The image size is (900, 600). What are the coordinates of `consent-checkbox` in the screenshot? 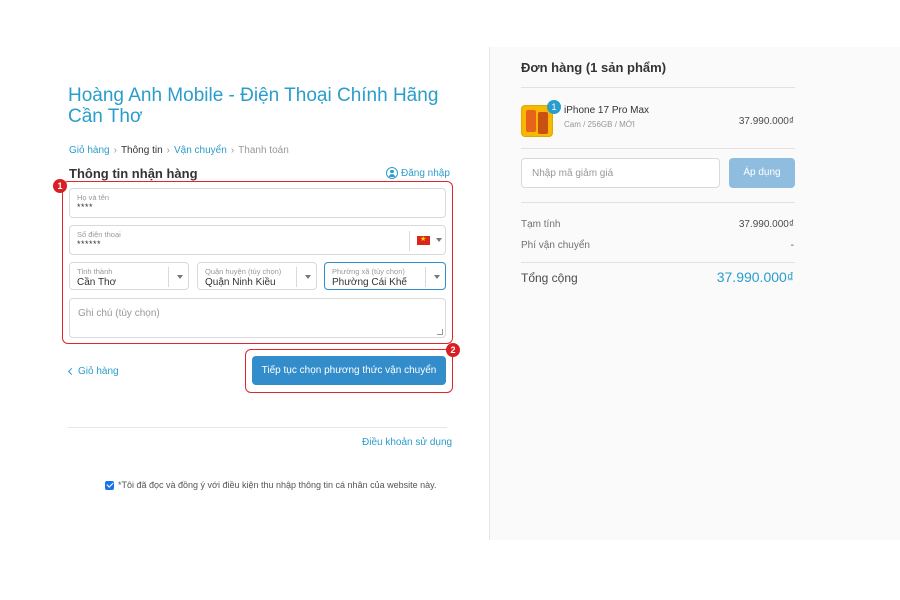 It's located at (109, 485).